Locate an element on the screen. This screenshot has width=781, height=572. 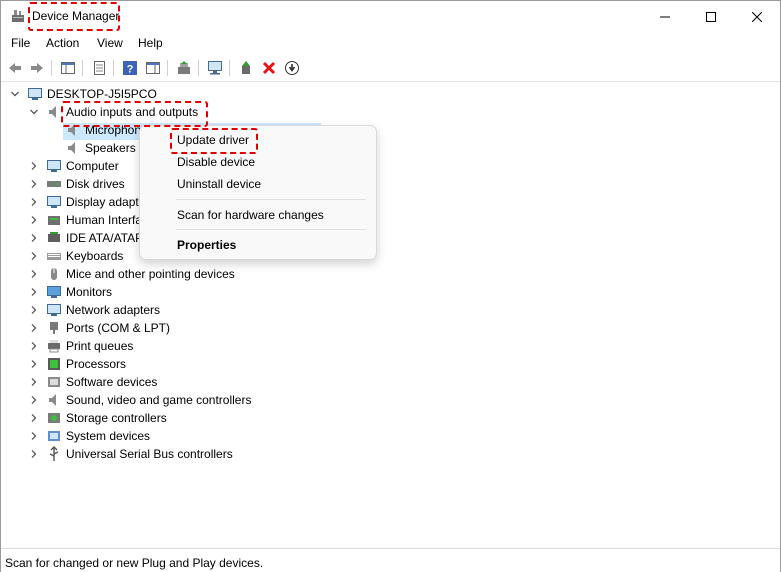
category-label-system-devices: System devices is located at coordinates (108, 436).